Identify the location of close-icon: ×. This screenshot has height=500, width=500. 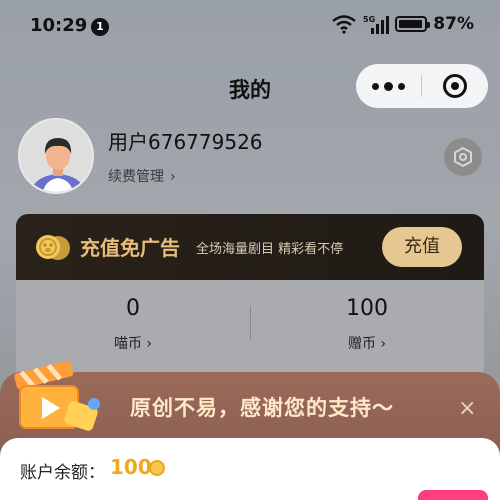
(467, 408).